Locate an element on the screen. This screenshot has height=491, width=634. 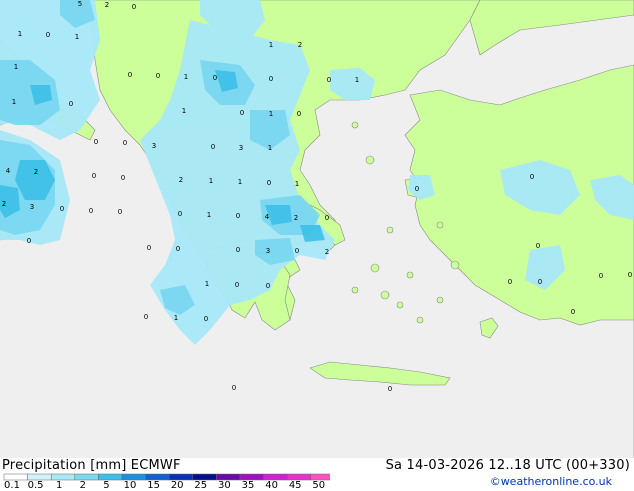
color-scale-label: 2 is located at coordinates (82, 485).